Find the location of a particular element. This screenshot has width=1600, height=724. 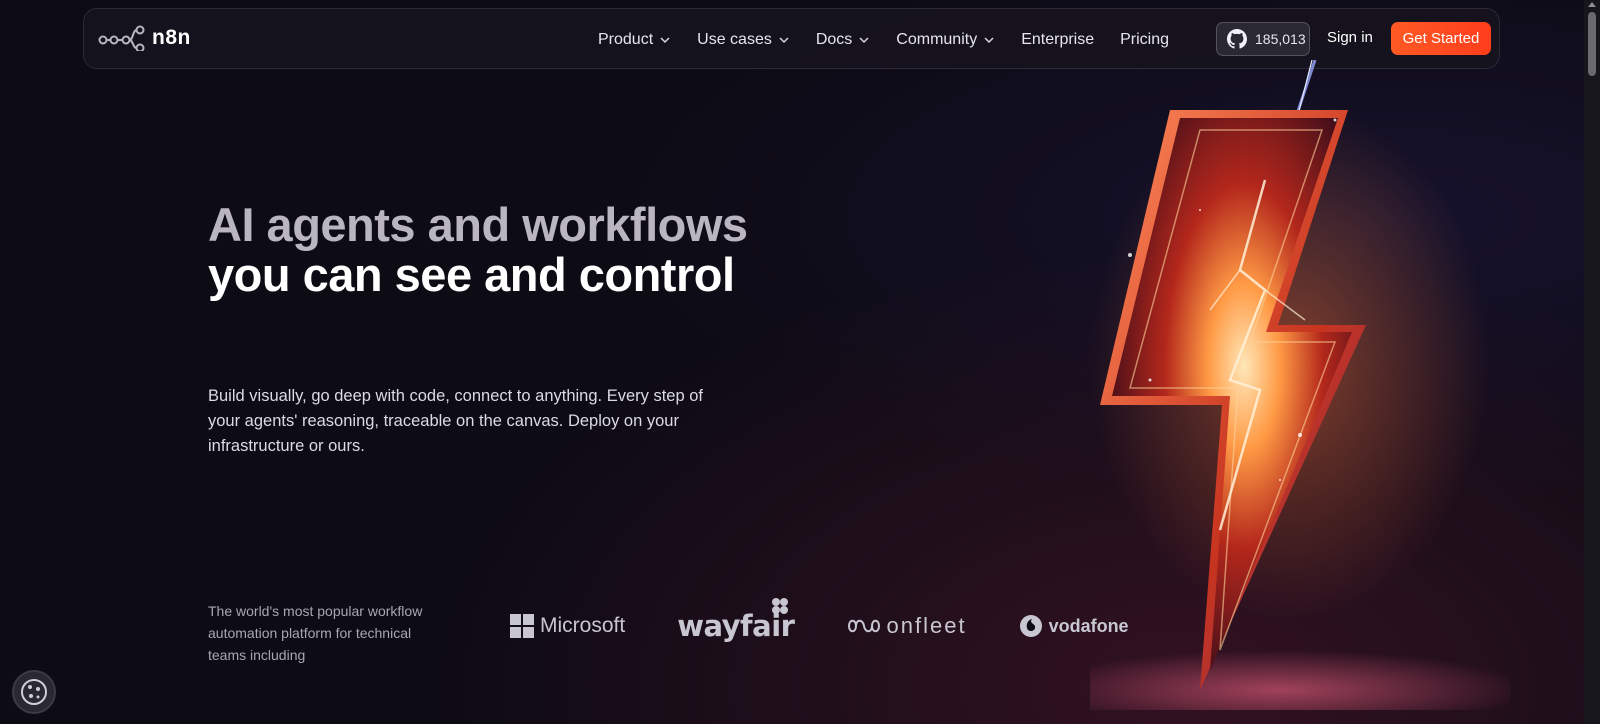

n8n-logo: n8n is located at coordinates (144, 38).